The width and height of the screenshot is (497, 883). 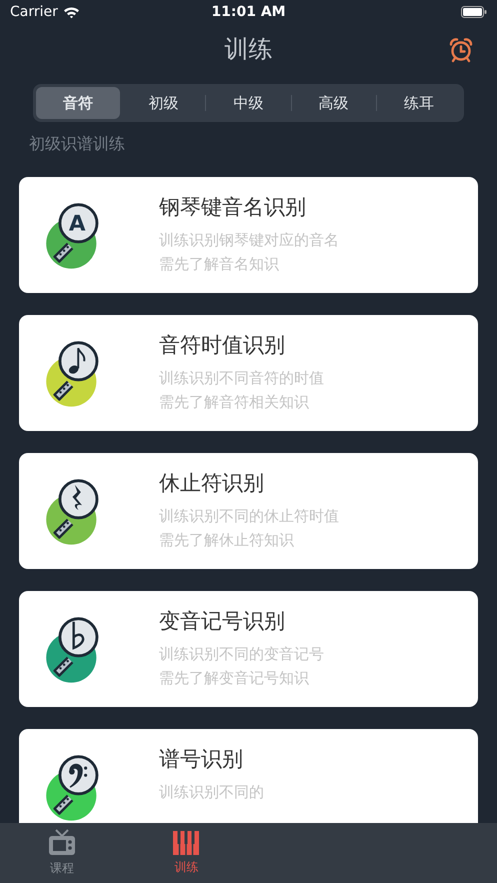 What do you see at coordinates (201, 759) in the screenshot?
I see `card-title: 谱号识别` at bounding box center [201, 759].